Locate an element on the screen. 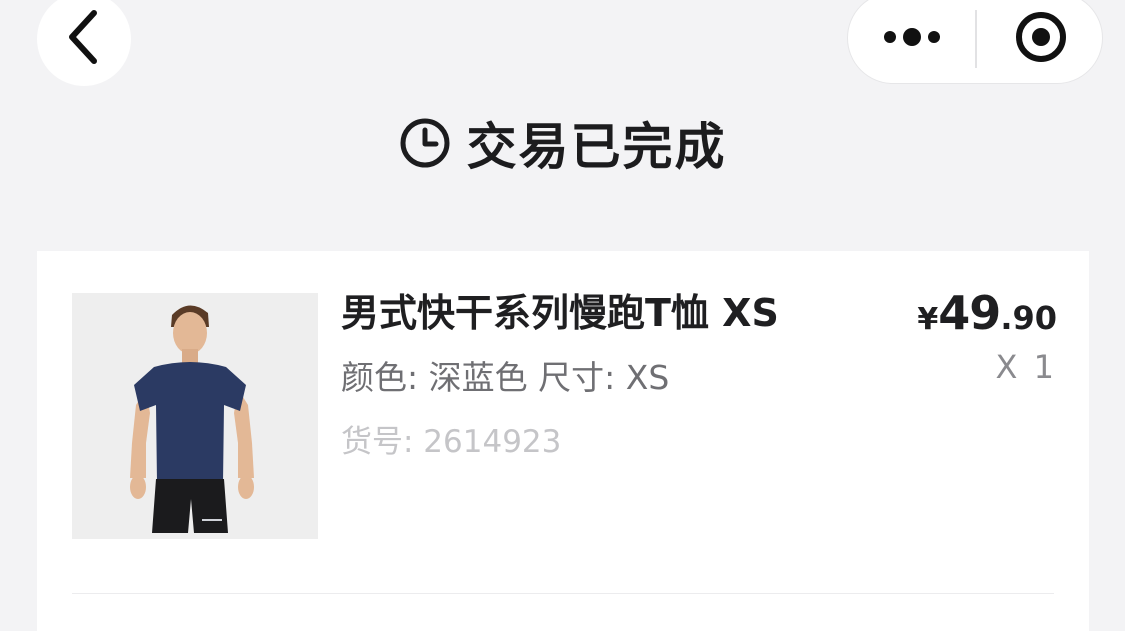  card-divider is located at coordinates (563, 593).